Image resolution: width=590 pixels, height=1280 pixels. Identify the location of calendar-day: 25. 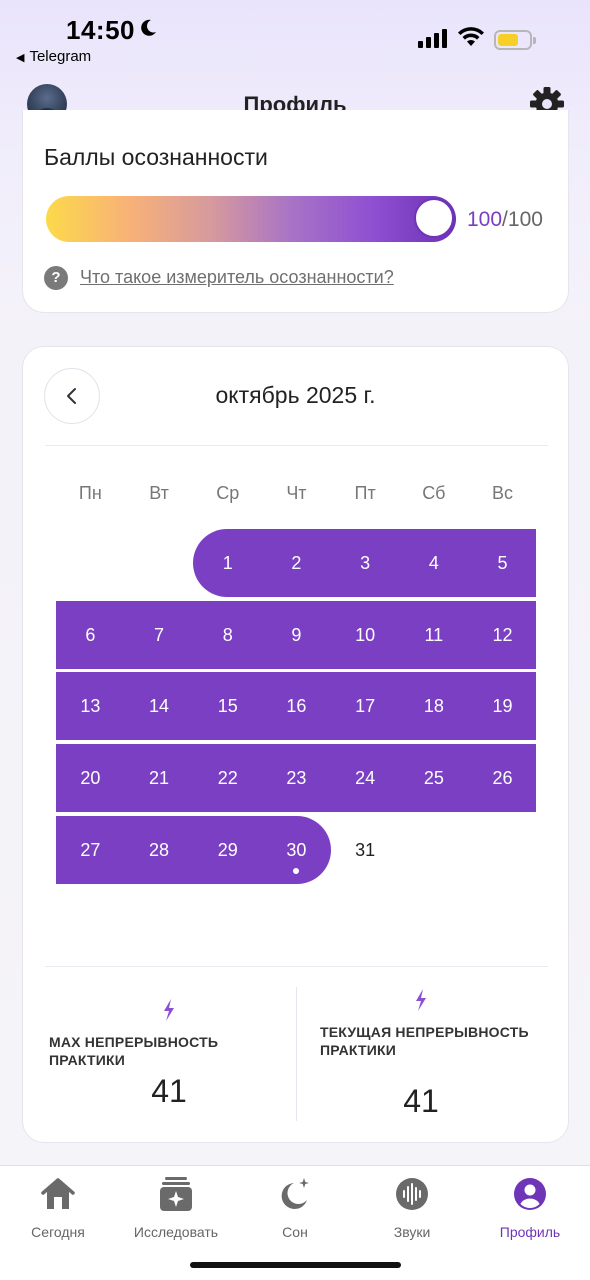
(434, 778).